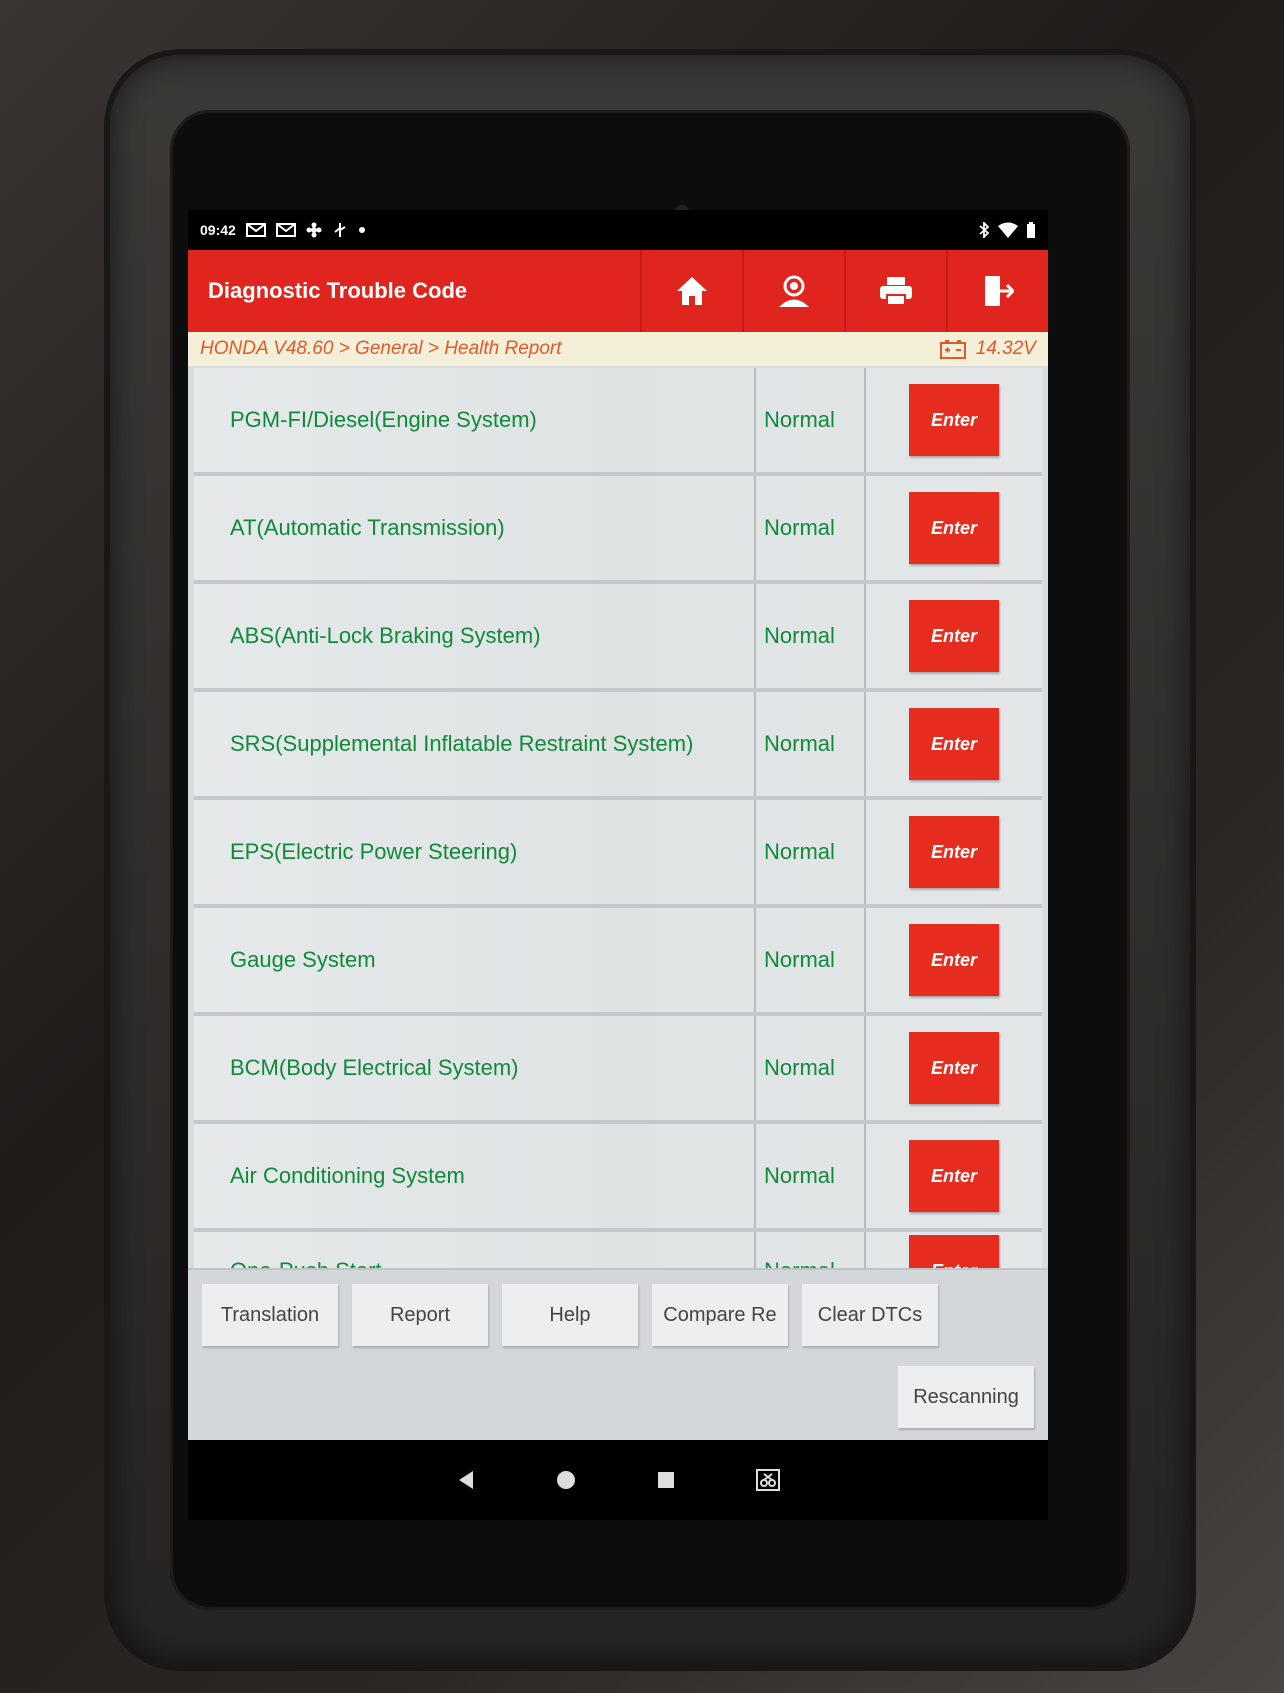 The width and height of the screenshot is (1284, 1693). Describe the element at coordinates (952, 349) in the screenshot. I see `battery-voltage-icon` at that location.